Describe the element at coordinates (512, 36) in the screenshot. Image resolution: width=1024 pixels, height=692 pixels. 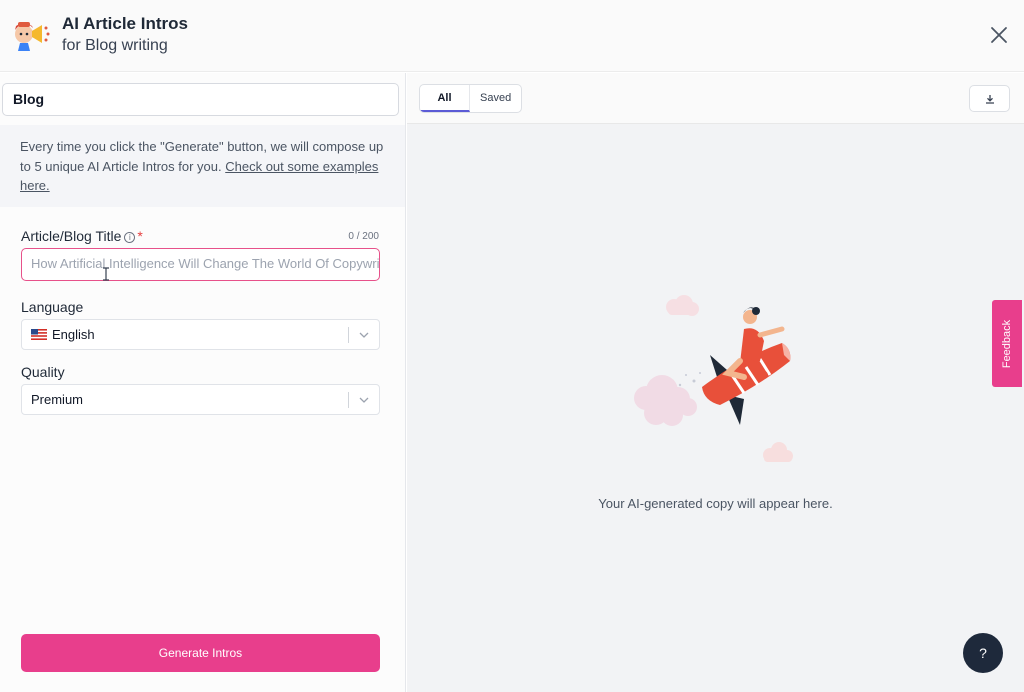
I see `modal-header: AI Article Intros for Blog writing` at that location.